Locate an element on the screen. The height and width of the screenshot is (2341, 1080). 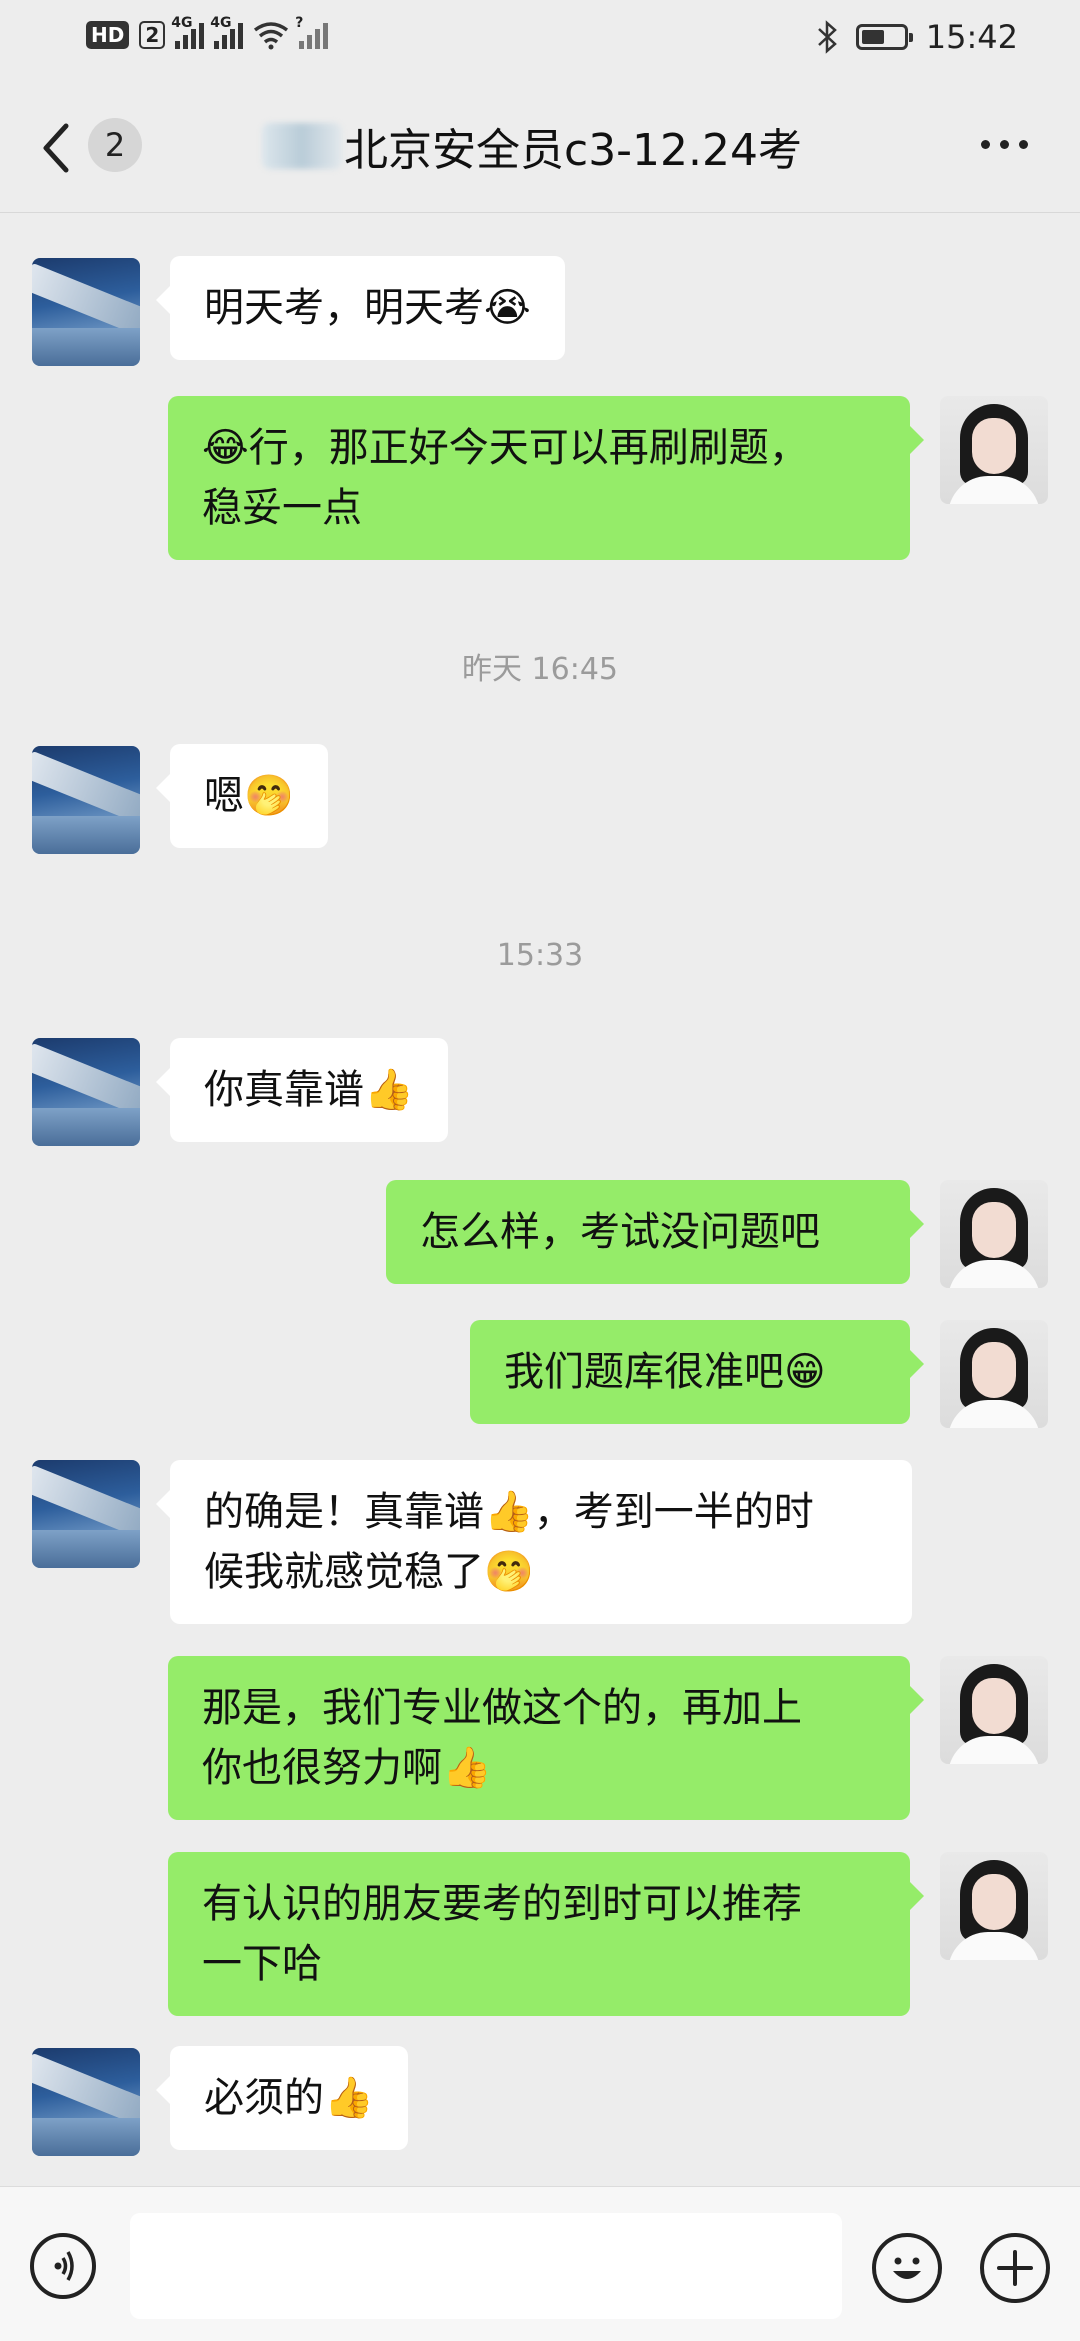
timestamp: 昨天 16:45 is located at coordinates (540, 669).